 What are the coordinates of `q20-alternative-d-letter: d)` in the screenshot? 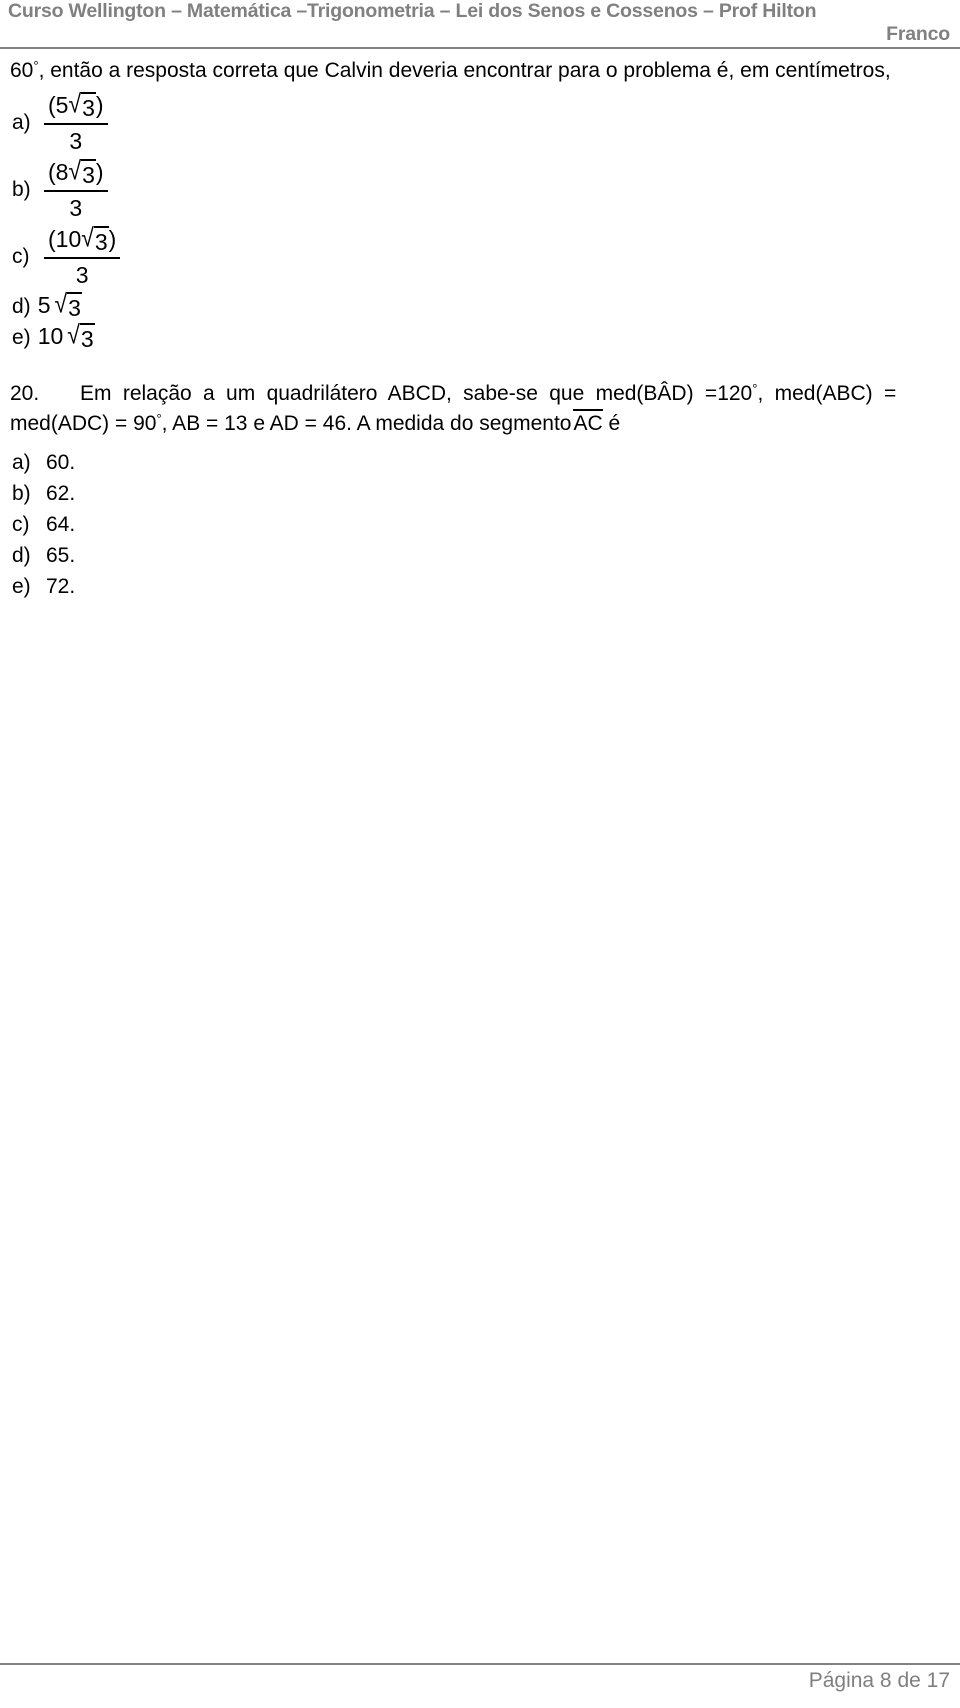 It's located at (21, 555).